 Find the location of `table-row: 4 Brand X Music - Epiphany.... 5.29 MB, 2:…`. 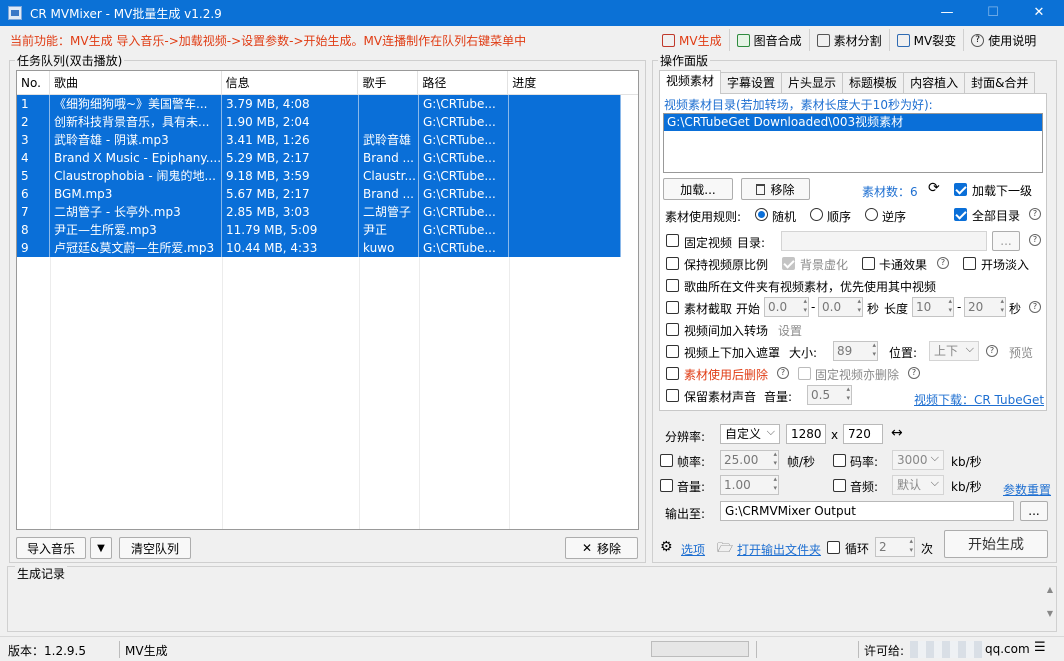

table-row: 4 Brand X Music - Epiphany.... 5.29 MB, 2:… is located at coordinates (319, 158).